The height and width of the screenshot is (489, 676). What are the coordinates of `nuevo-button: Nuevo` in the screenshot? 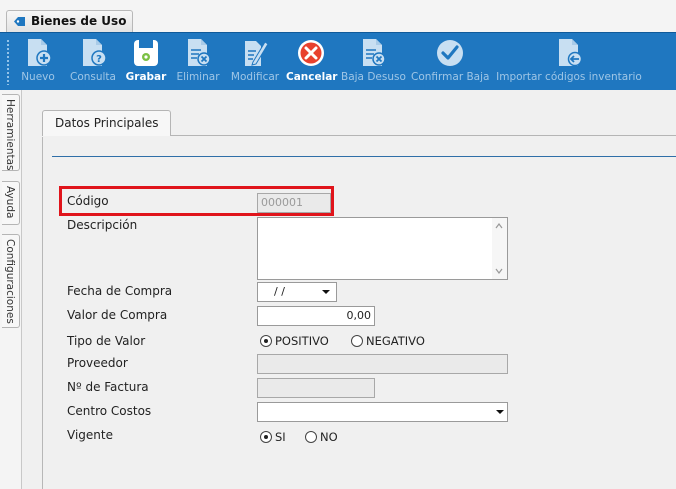 It's located at (38, 62).